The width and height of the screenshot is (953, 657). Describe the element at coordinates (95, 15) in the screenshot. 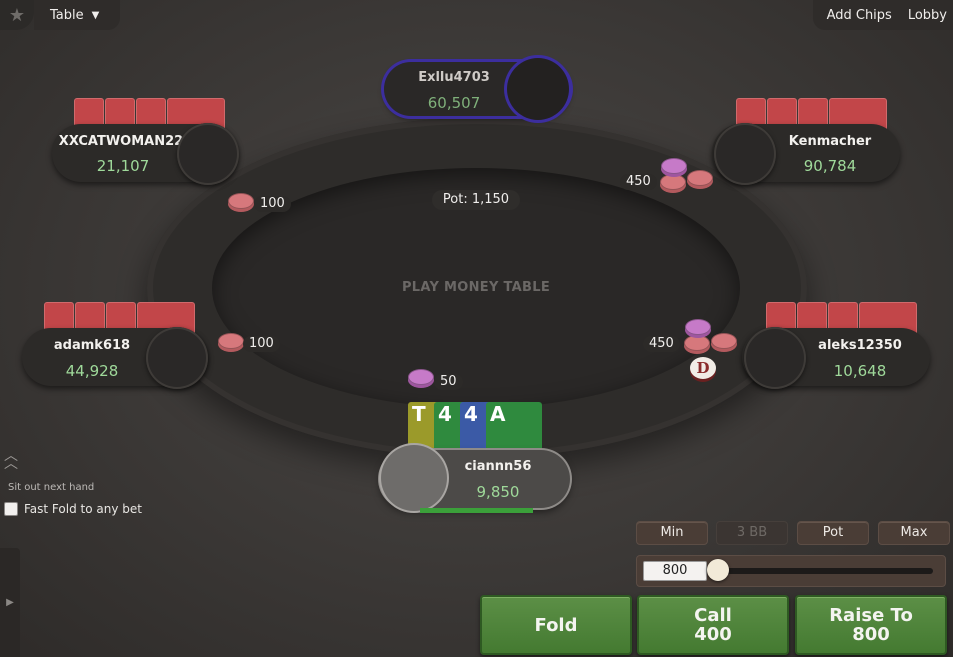

I see `caret-down-icon: ▼` at that location.